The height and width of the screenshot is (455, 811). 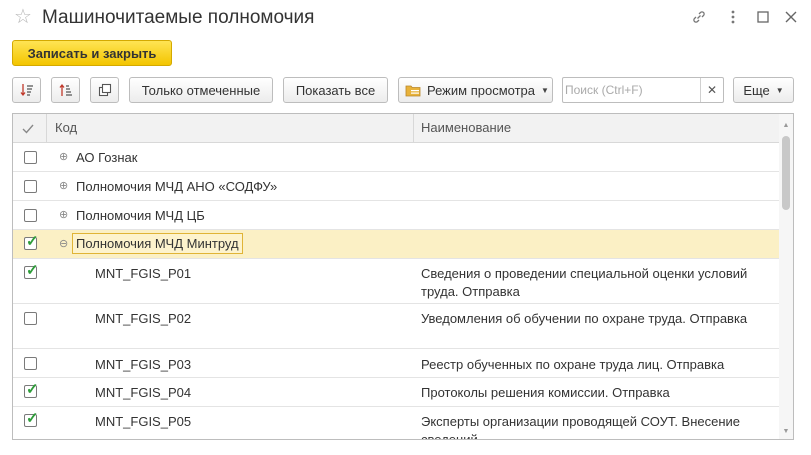 I want to click on row-code: MNT_FGIS_P05, so click(x=143, y=421).